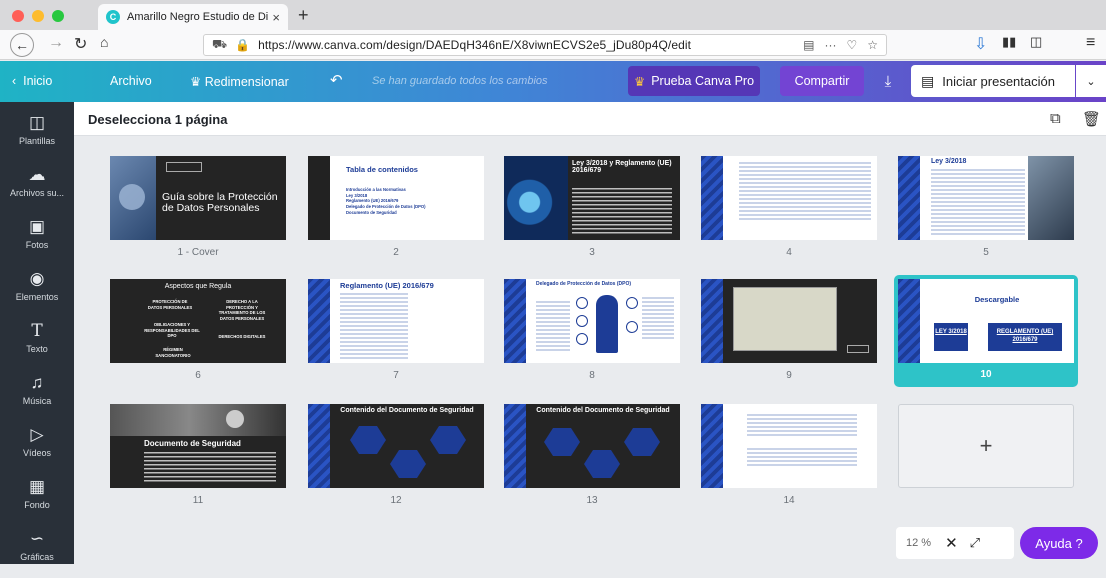 This screenshot has height=578, width=1106. I want to click on zoom-value: 12 %, so click(919, 543).